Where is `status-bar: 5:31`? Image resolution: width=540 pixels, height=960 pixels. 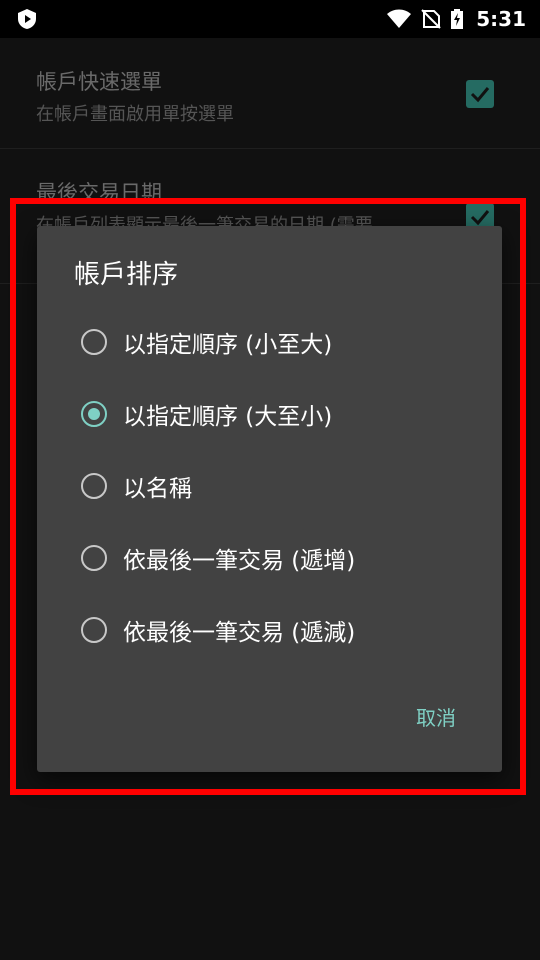
status-bar: 5:31 is located at coordinates (270, 19).